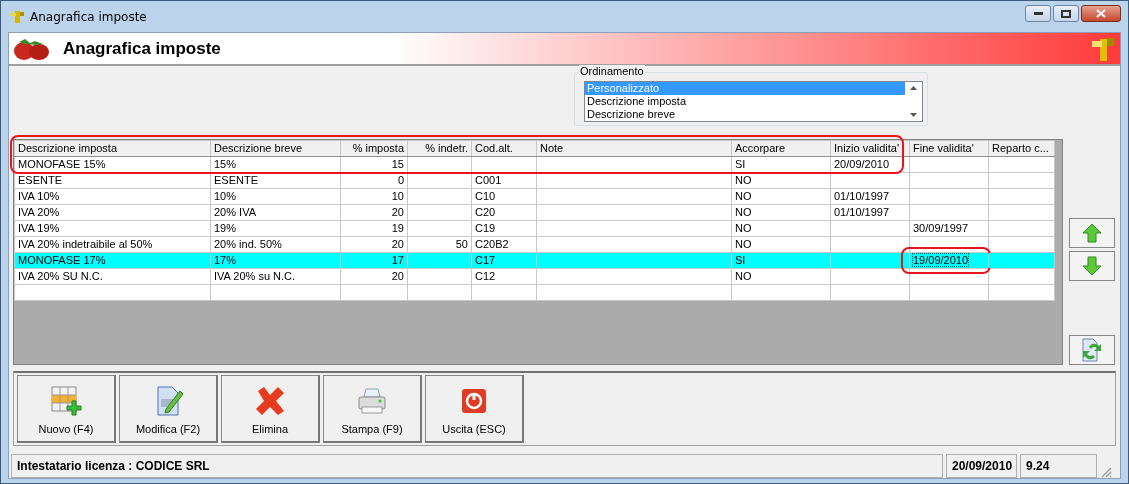 The height and width of the screenshot is (484, 1129). Describe the element at coordinates (612, 71) in the screenshot. I see `group-label: Ordinamento` at that location.